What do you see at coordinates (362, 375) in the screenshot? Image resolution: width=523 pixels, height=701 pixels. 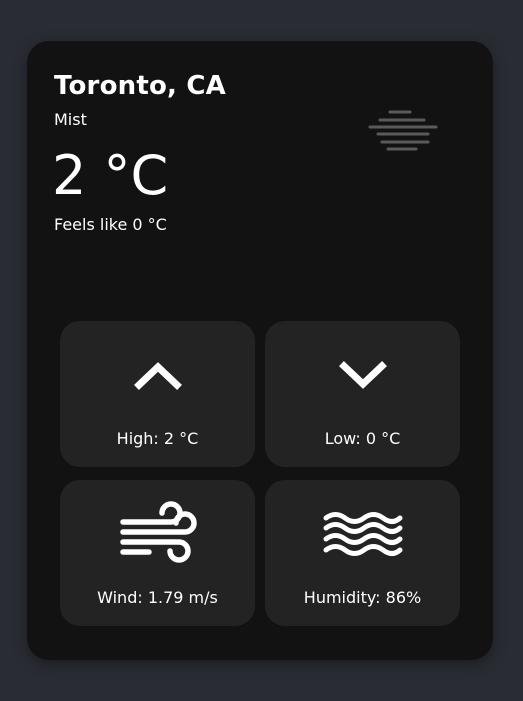 I see `chevron-down-icon` at bounding box center [362, 375].